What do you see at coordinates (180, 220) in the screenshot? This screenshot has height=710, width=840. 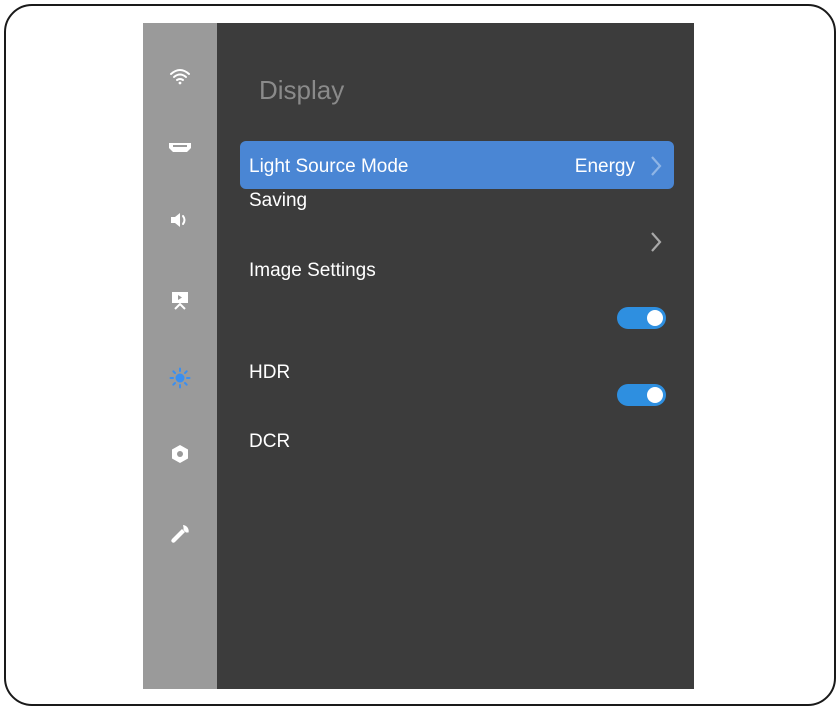 I see `speaker-icon` at bounding box center [180, 220].